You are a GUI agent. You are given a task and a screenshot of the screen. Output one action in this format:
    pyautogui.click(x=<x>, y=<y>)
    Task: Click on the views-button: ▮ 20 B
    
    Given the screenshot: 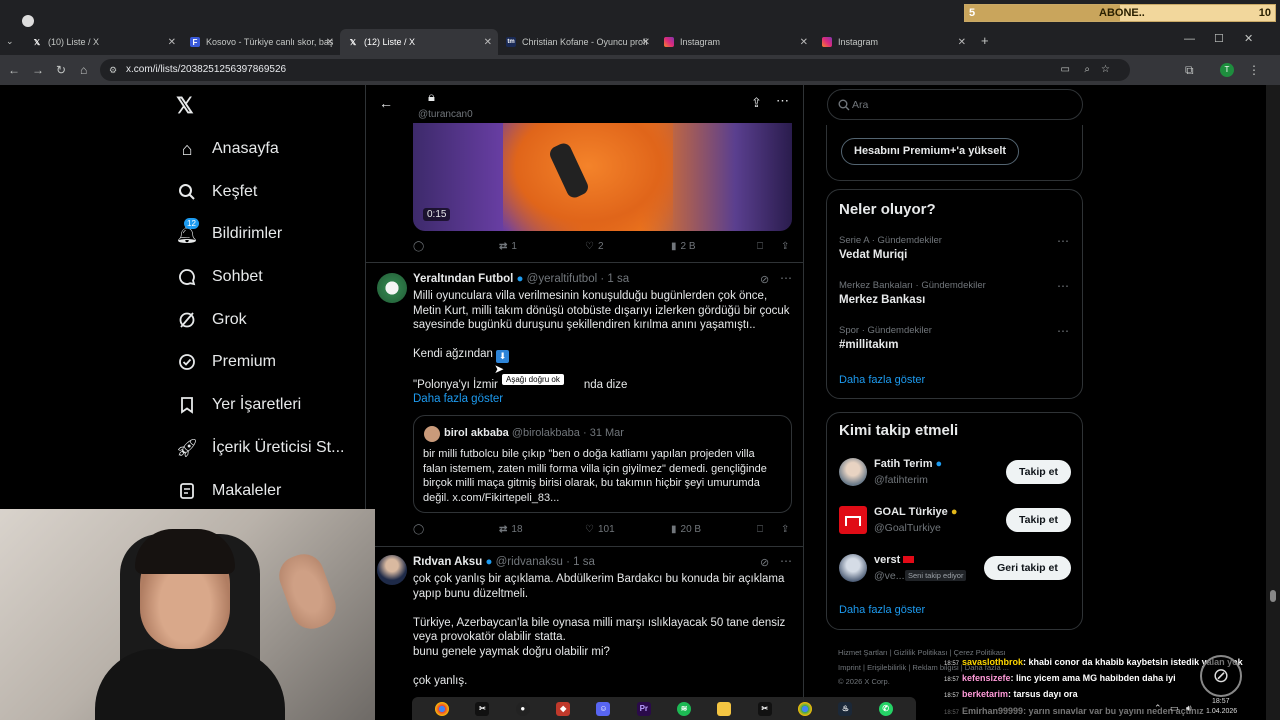 What is the action you would take?
    pyautogui.click(x=686, y=529)
    